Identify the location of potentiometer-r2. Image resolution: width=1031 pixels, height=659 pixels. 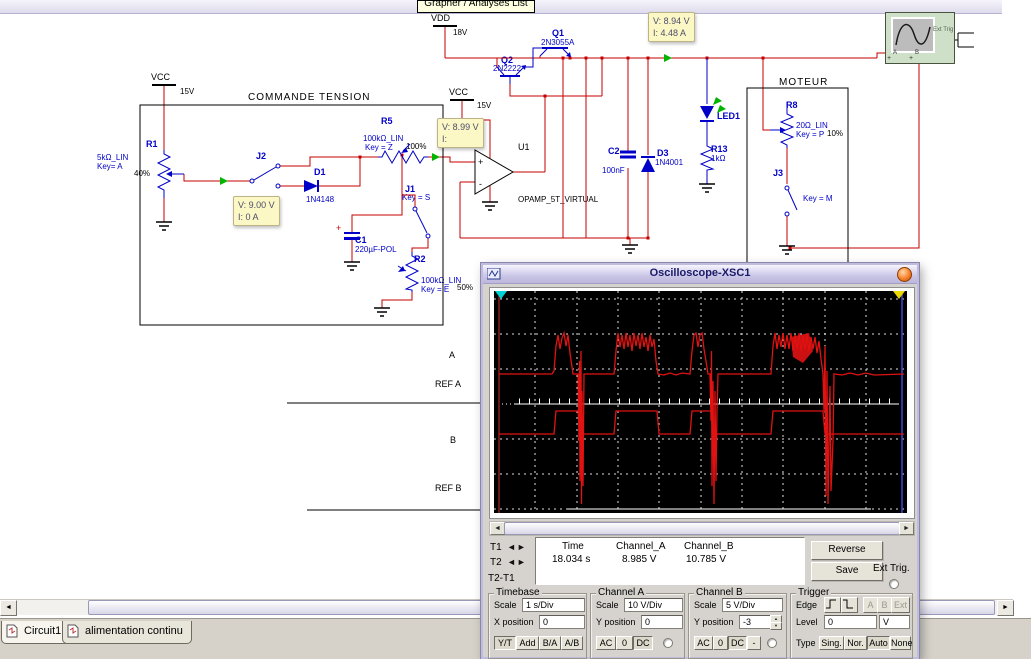
(408, 272).